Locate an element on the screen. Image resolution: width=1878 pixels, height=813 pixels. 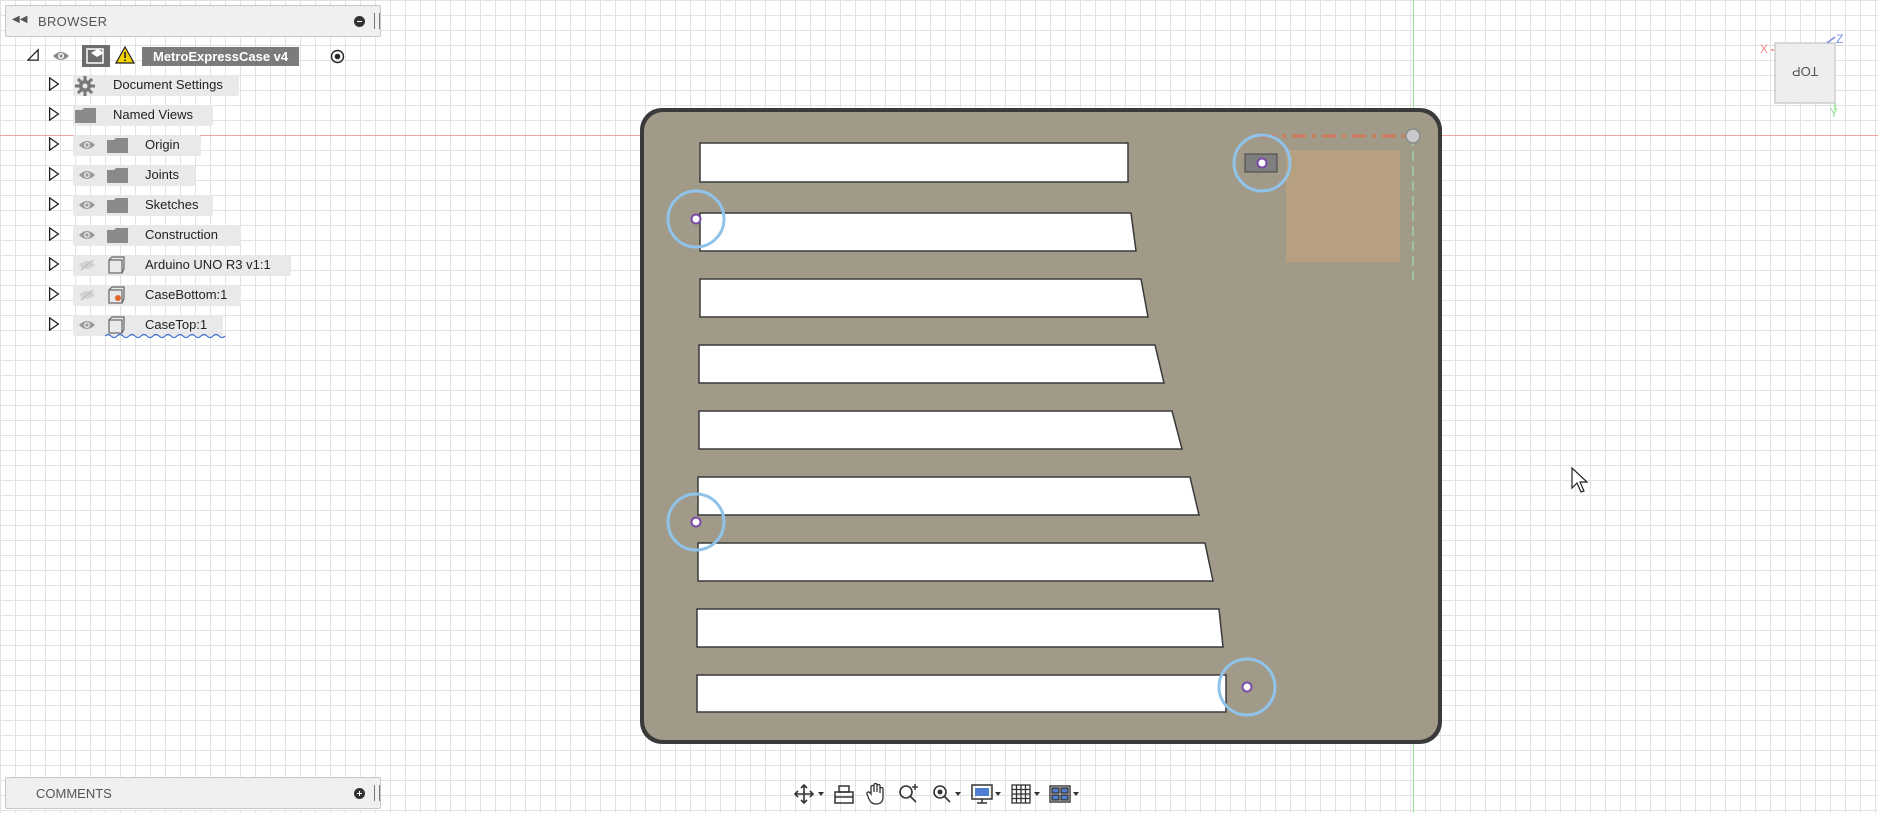
mouse-cursor-icon is located at coordinates (1580, 479).